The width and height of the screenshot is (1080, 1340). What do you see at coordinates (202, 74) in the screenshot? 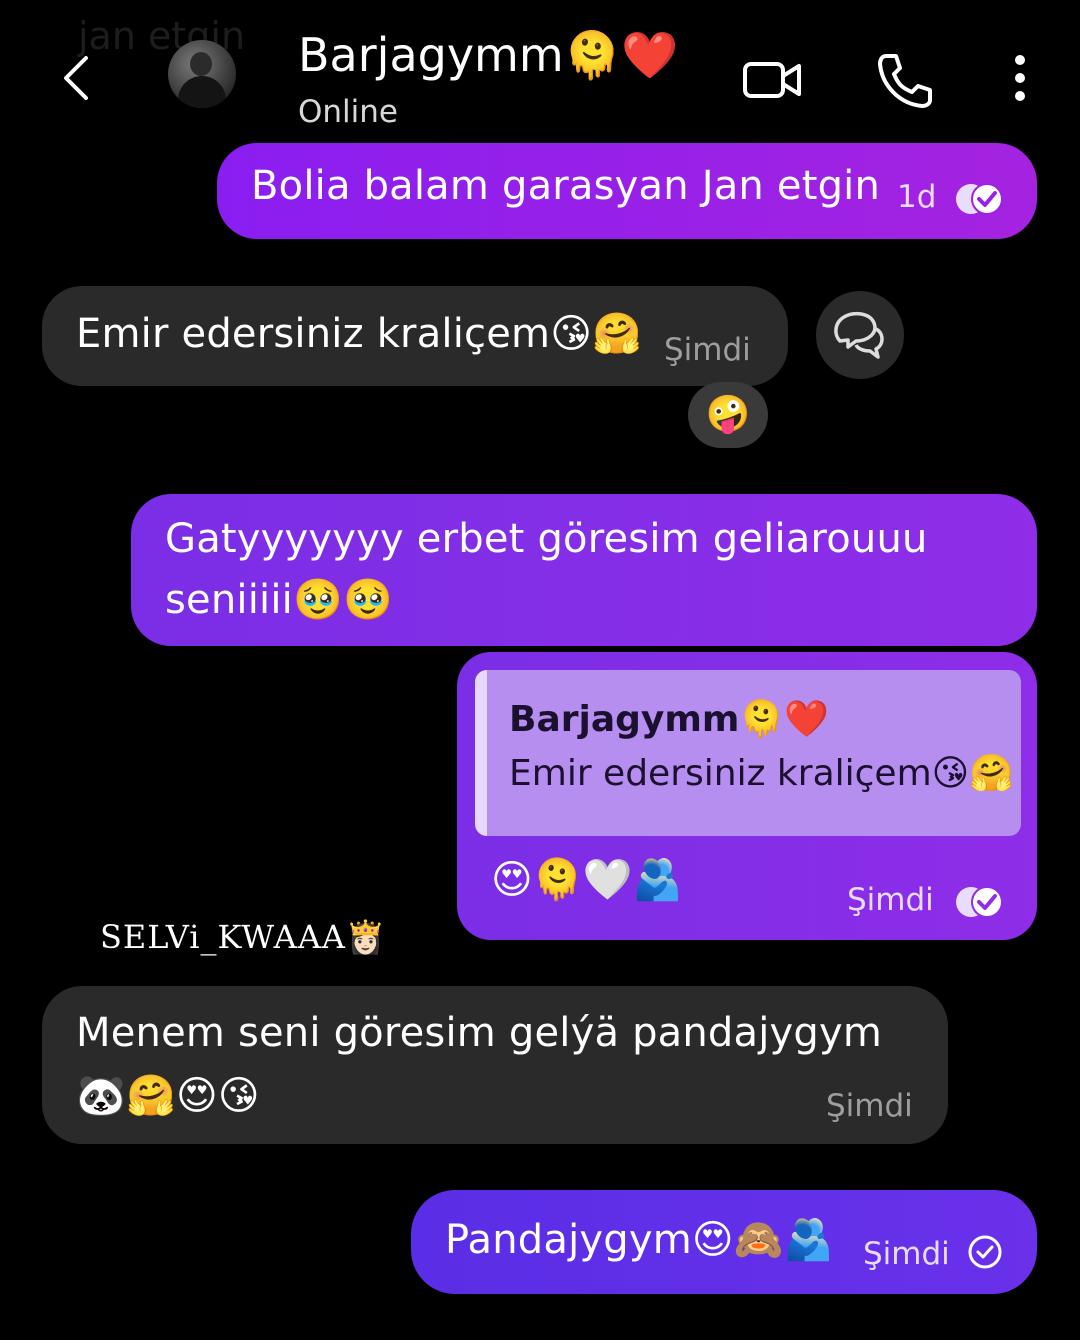
I see `avatar` at bounding box center [202, 74].